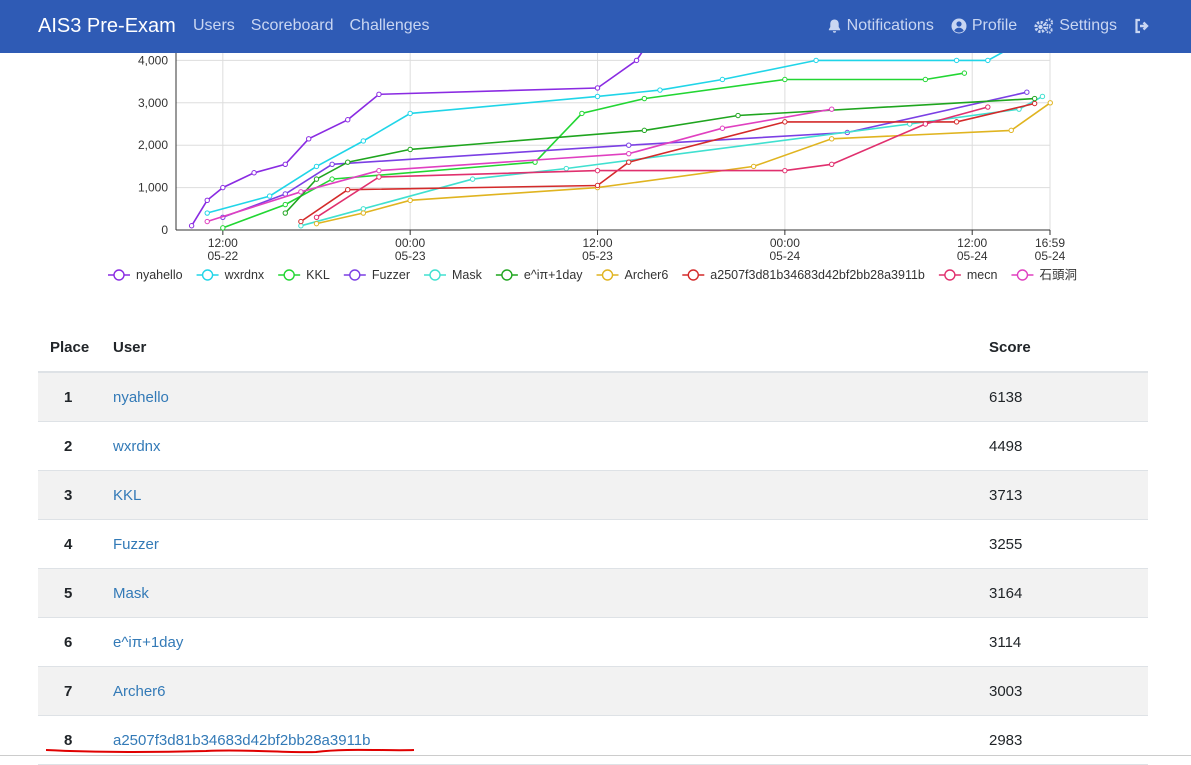 The image size is (1191, 765). Describe the element at coordinates (107, 26) in the screenshot. I see `brand-link: AIS3 Pre-Exam` at that location.